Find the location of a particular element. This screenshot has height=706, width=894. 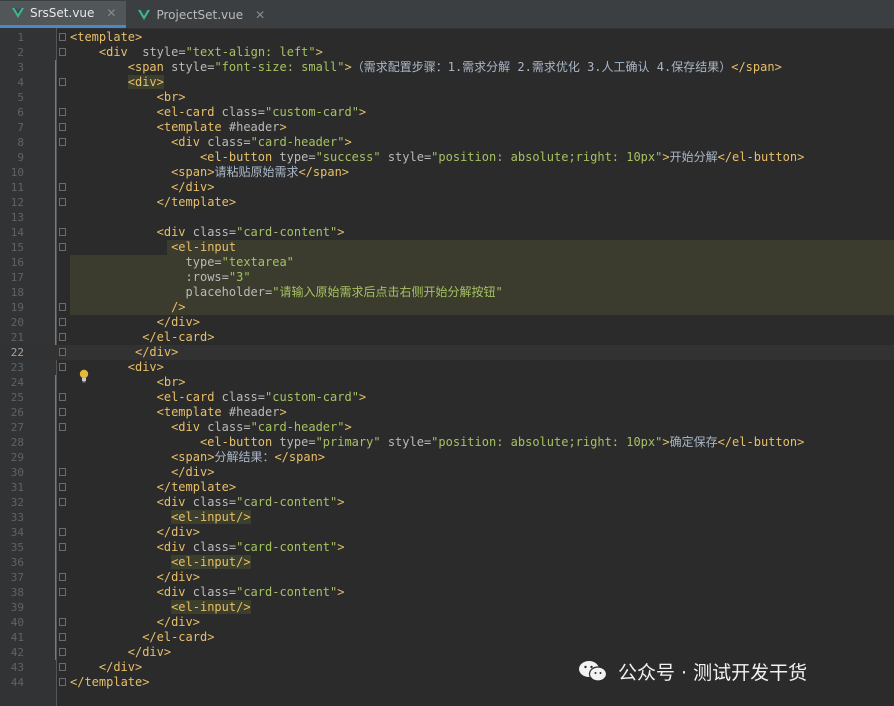

line-number: 40 is located at coordinates (17, 622).